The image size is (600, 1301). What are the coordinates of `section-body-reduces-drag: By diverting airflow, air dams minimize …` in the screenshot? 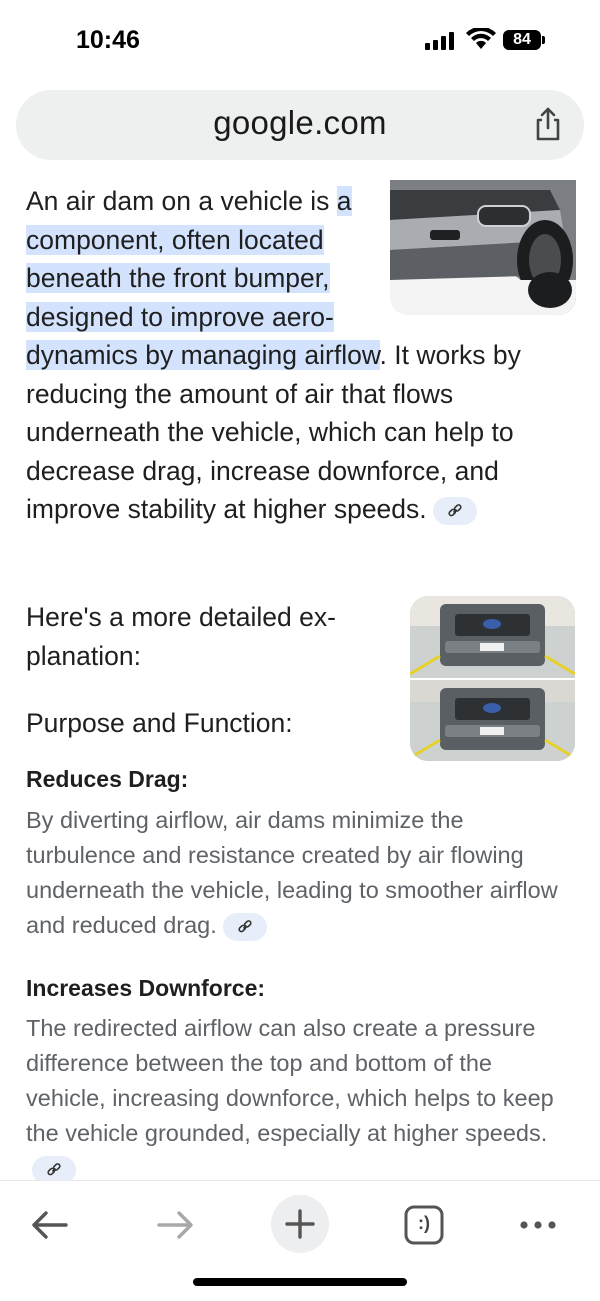 It's located at (296, 873).